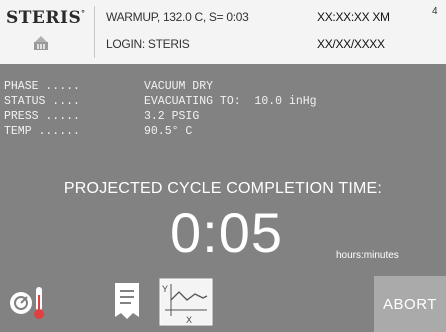 The image size is (446, 332). Describe the element at coordinates (148, 44) in the screenshot. I see `login-status: LOGIN: STERIS` at that location.